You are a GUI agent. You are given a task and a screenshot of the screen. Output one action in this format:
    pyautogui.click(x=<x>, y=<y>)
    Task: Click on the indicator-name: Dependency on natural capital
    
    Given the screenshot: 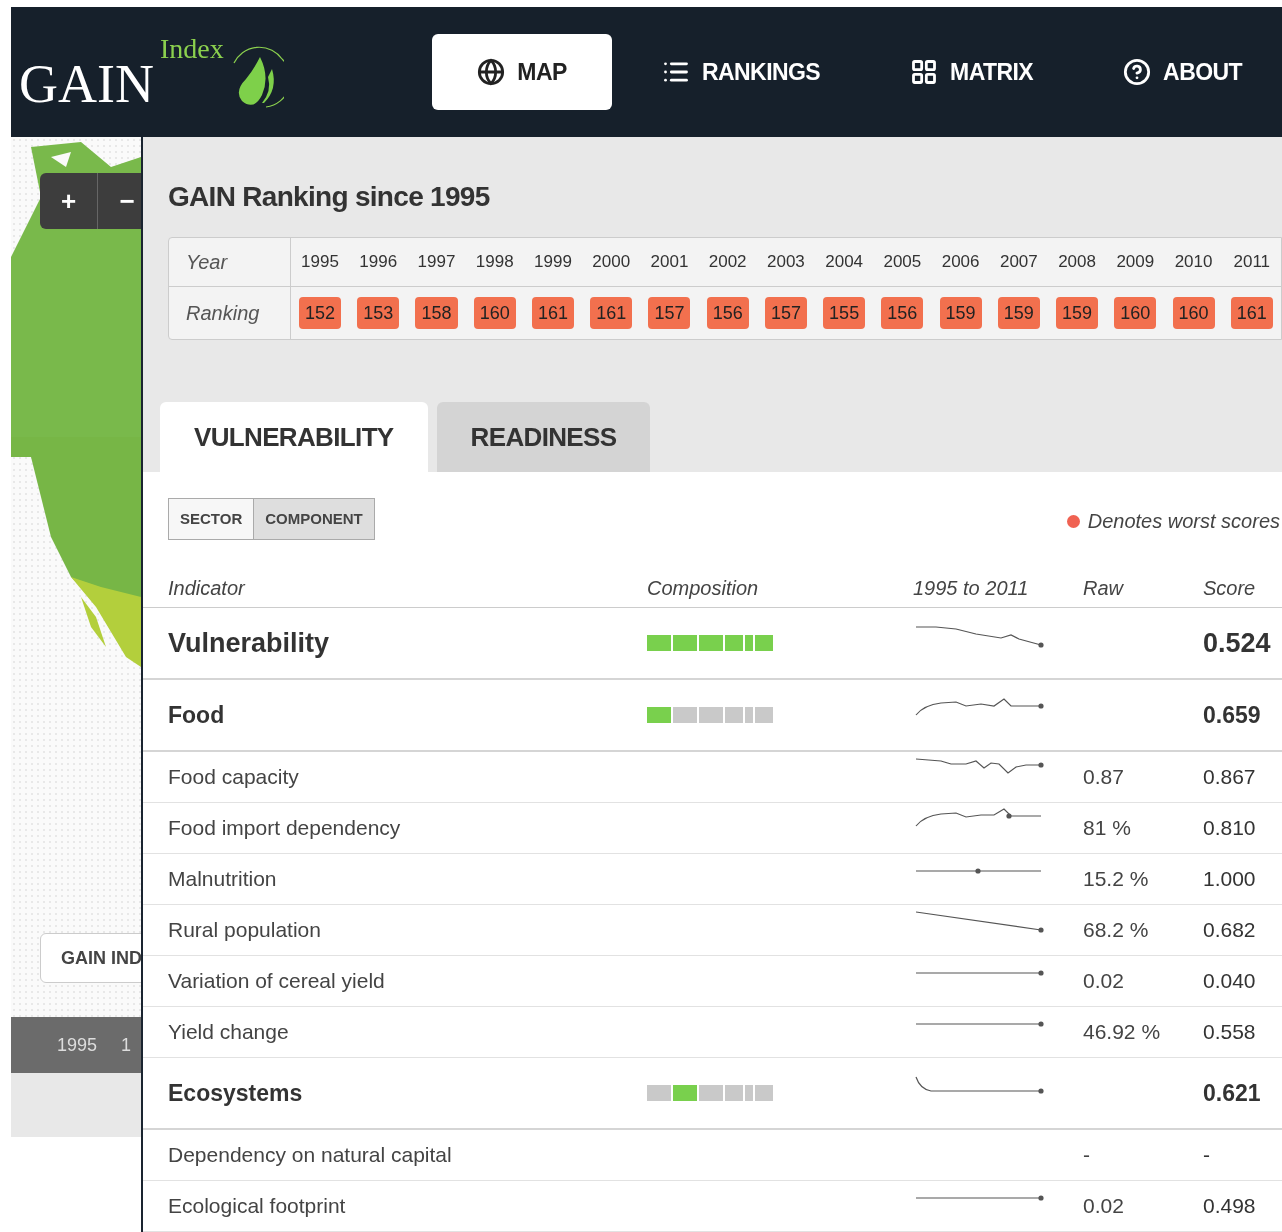 What is the action you would take?
    pyautogui.click(x=407, y=1155)
    